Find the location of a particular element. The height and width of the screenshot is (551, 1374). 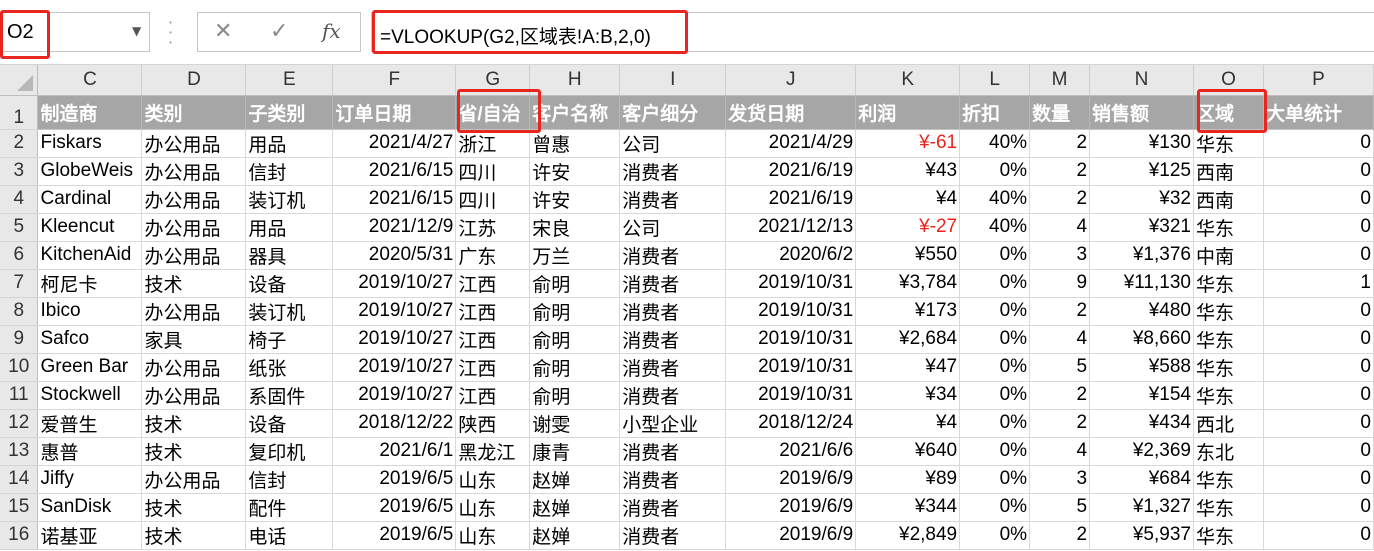

cell-o2: 华东 is located at coordinates (1228, 143).